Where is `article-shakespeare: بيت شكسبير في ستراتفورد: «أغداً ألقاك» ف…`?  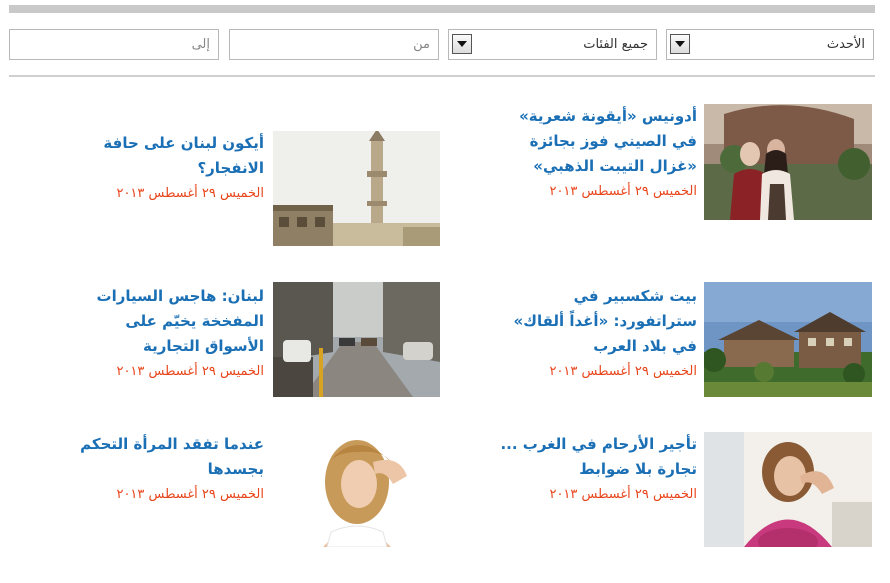
article-shakespeare: بيت شكسبير في ستراتفورد: «أغداً ألقاك» ف… is located at coordinates (598, 333).